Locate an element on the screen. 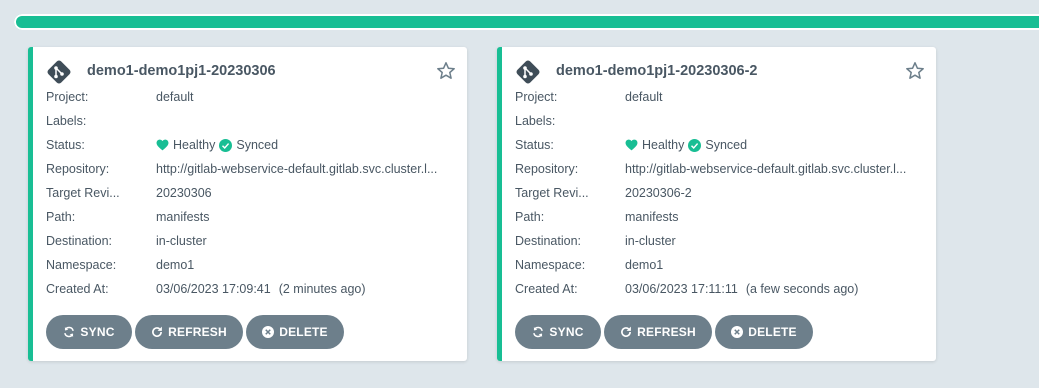 This screenshot has height=388, width=1039. card-header: demo1-demo1pj1-20230306-2 is located at coordinates (720, 72).